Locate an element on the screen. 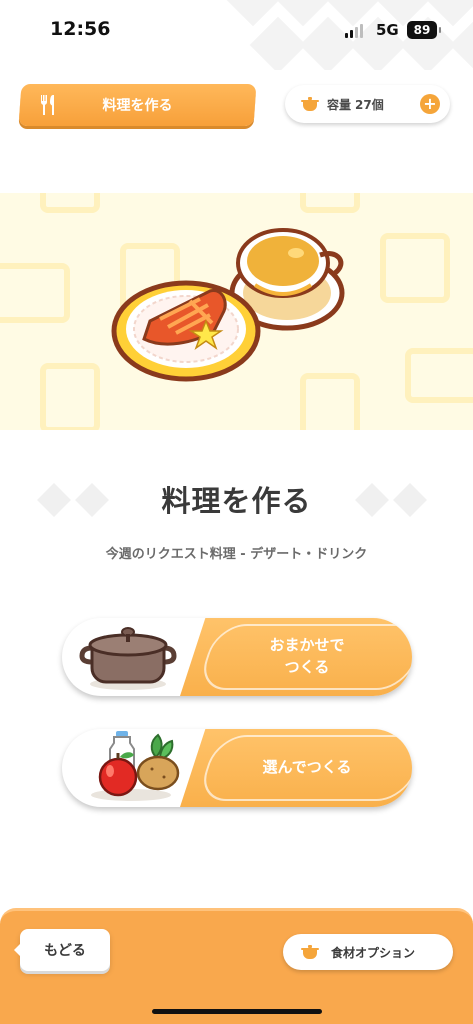 The height and width of the screenshot is (1024, 473). capacity-indicator: 容量 27個 + is located at coordinates (367, 104).